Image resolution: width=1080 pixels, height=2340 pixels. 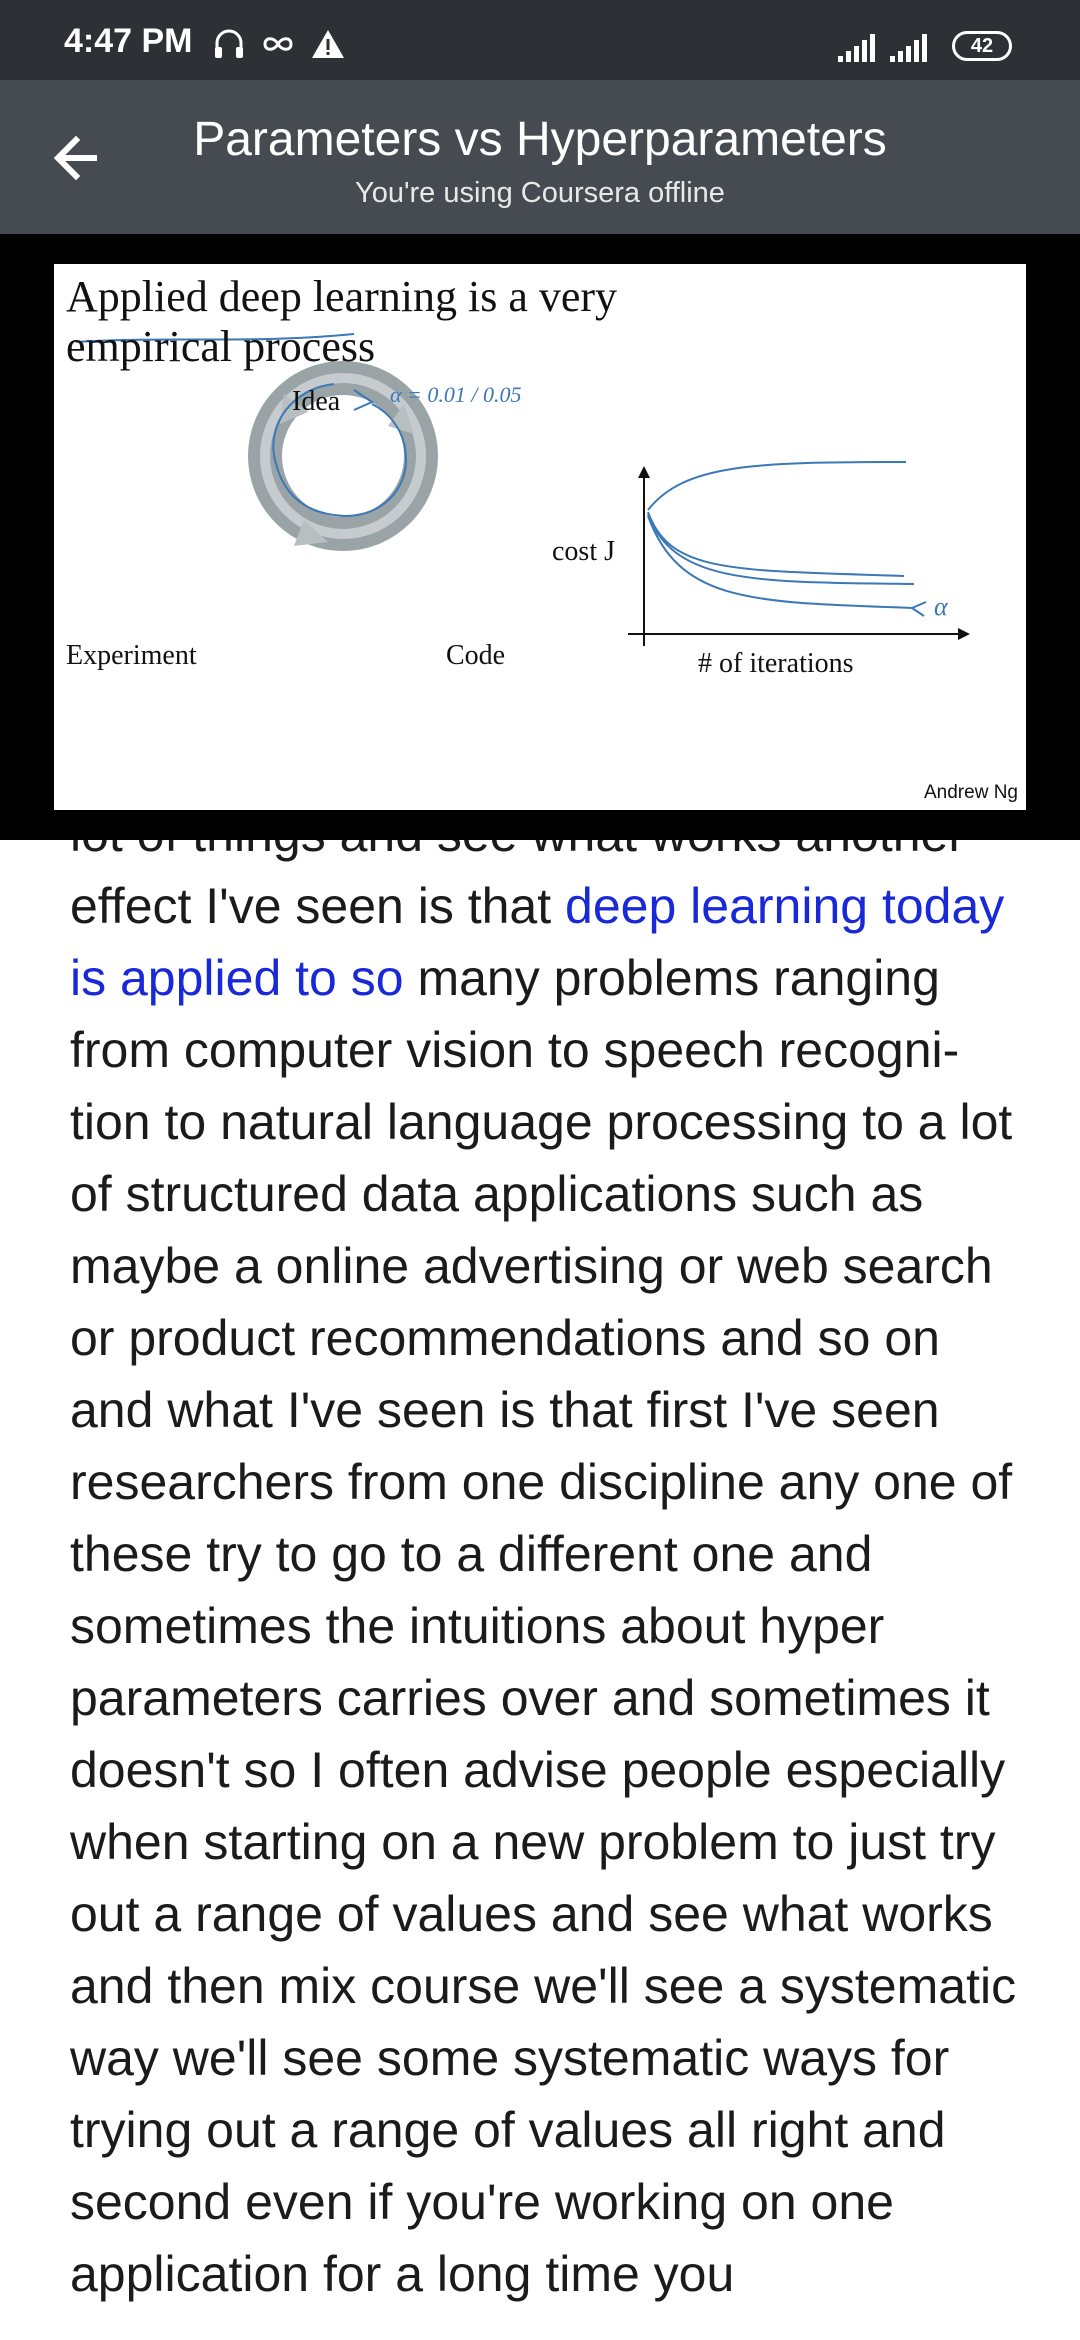 What do you see at coordinates (328, 44) in the screenshot?
I see `warning-icon` at bounding box center [328, 44].